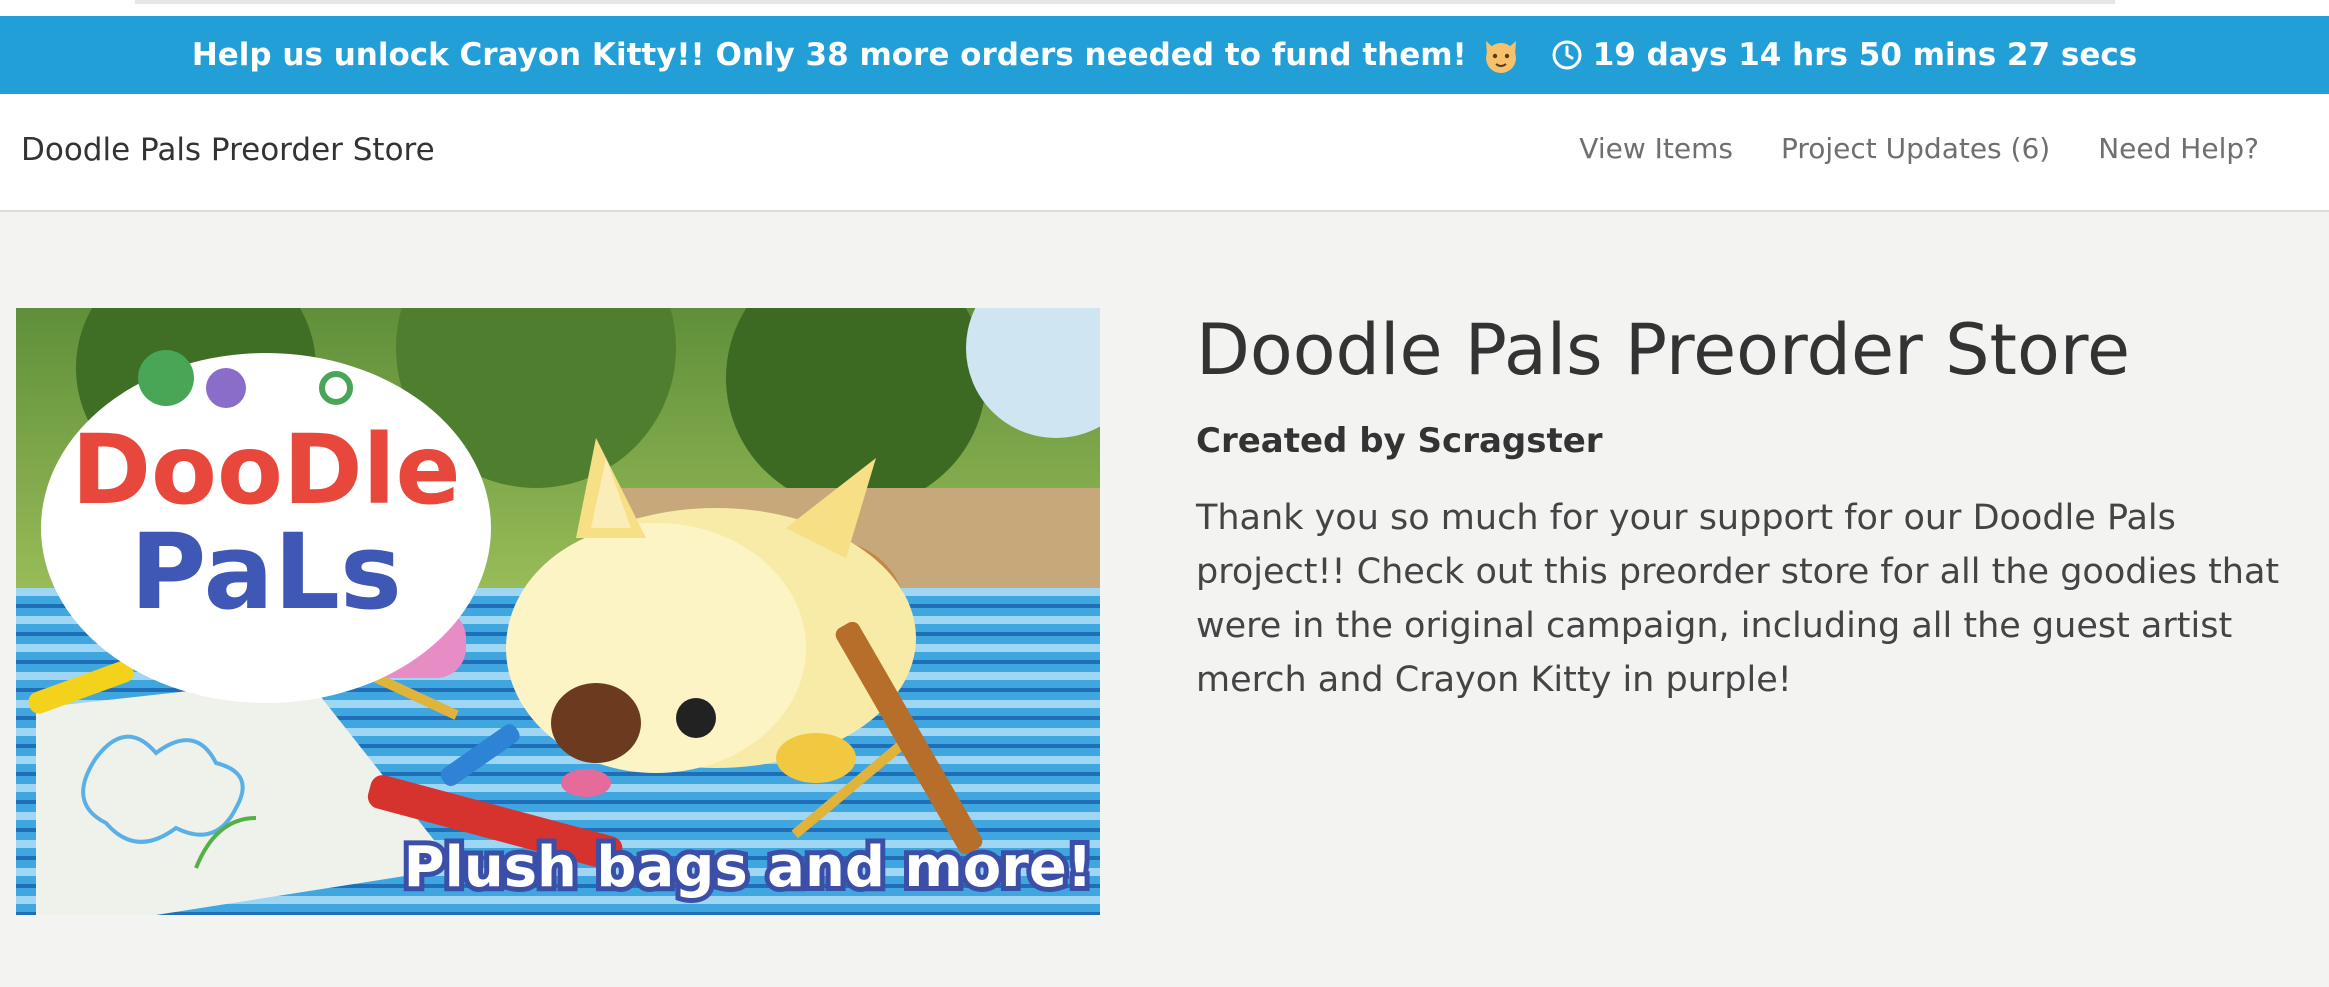 Image resolution: width=2329 pixels, height=987 pixels. Describe the element at coordinates (2178, 148) in the screenshot. I see `nav-need-help: Need Help?` at that location.